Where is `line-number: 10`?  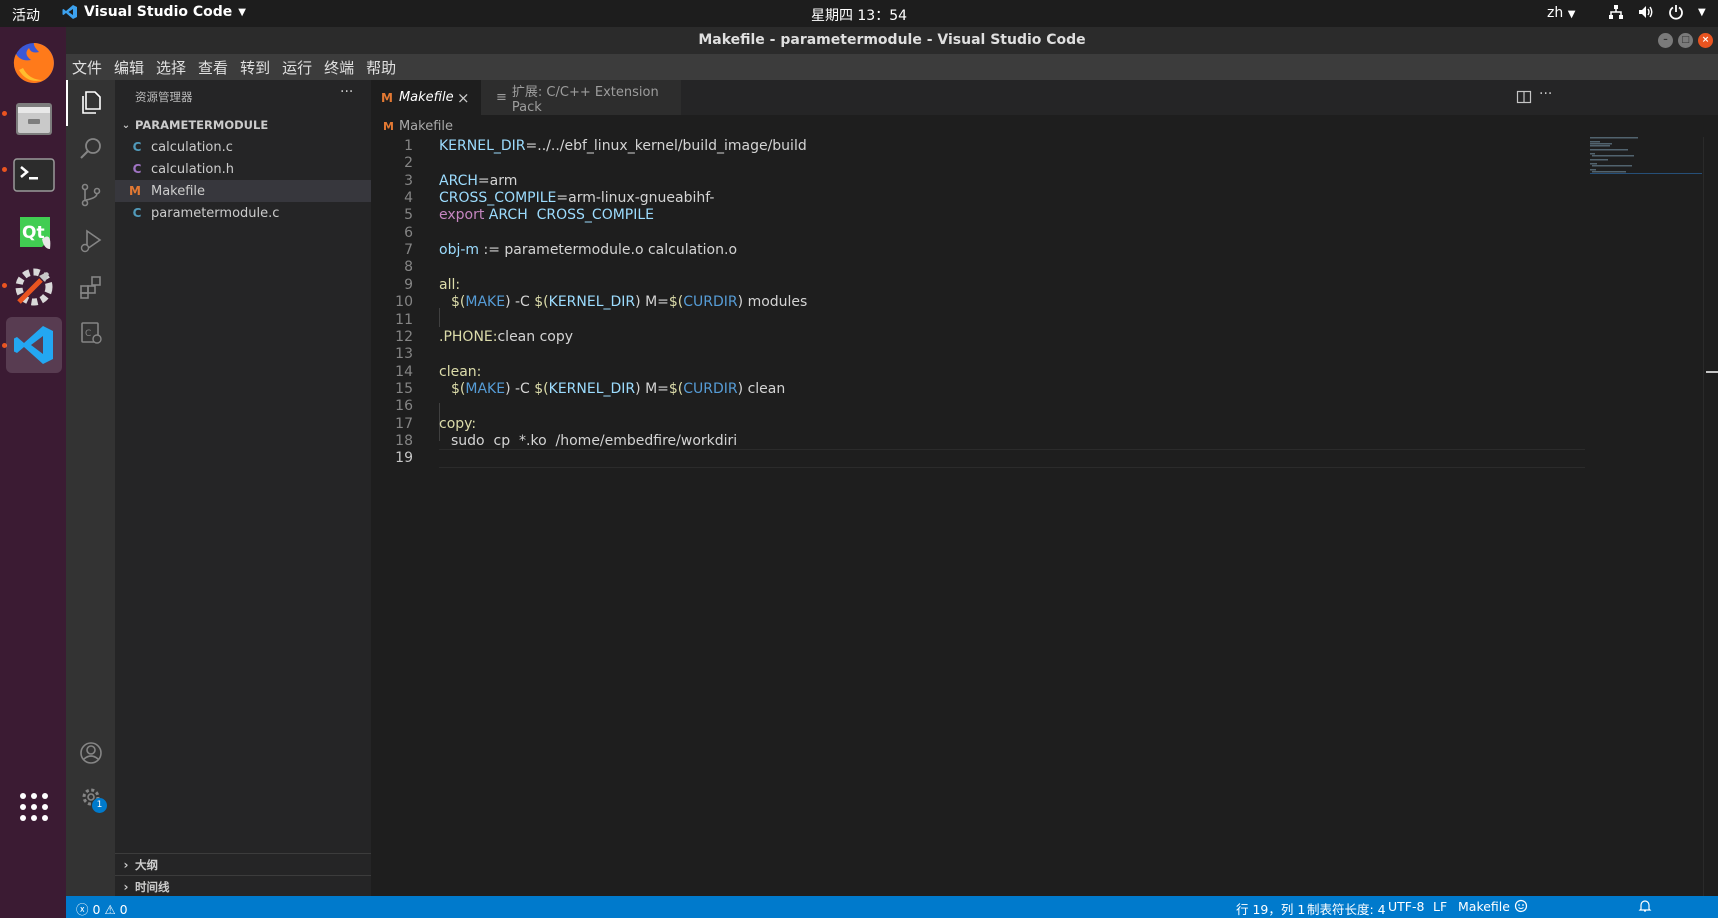 line-number: 10 is located at coordinates (404, 302).